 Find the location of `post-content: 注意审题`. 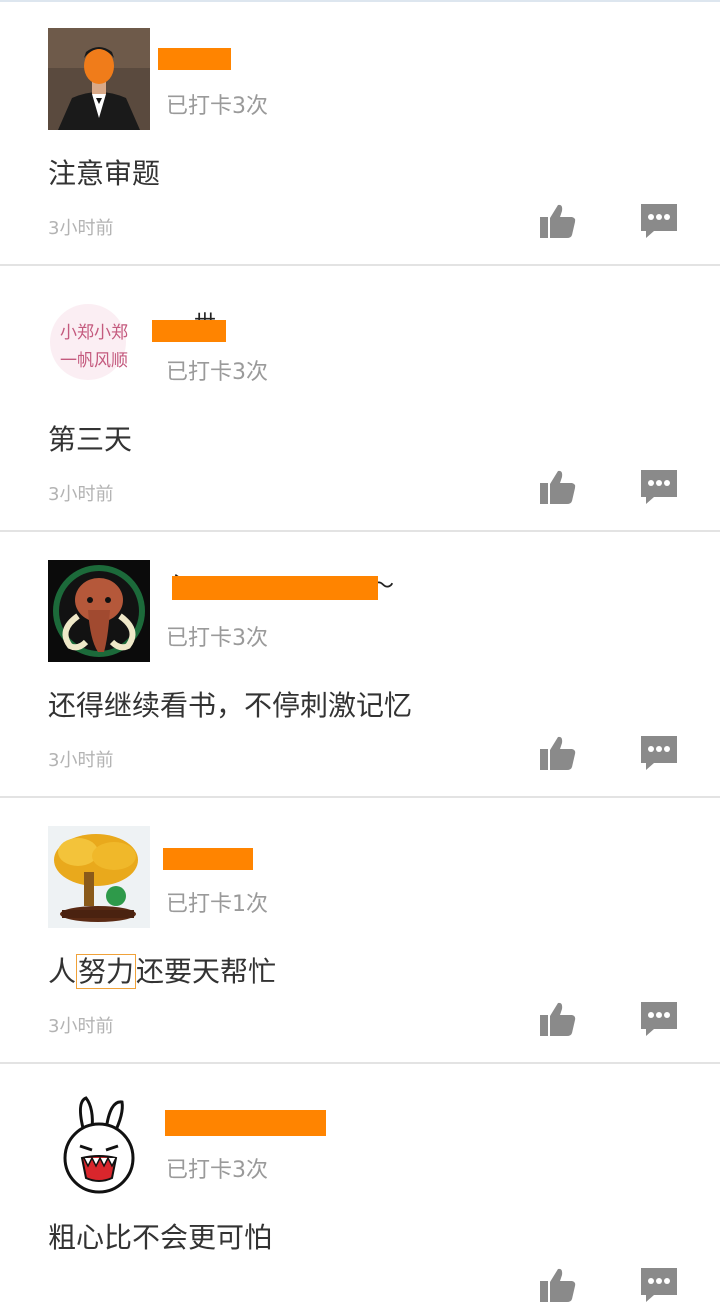

post-content: 注意审题 is located at coordinates (104, 173).